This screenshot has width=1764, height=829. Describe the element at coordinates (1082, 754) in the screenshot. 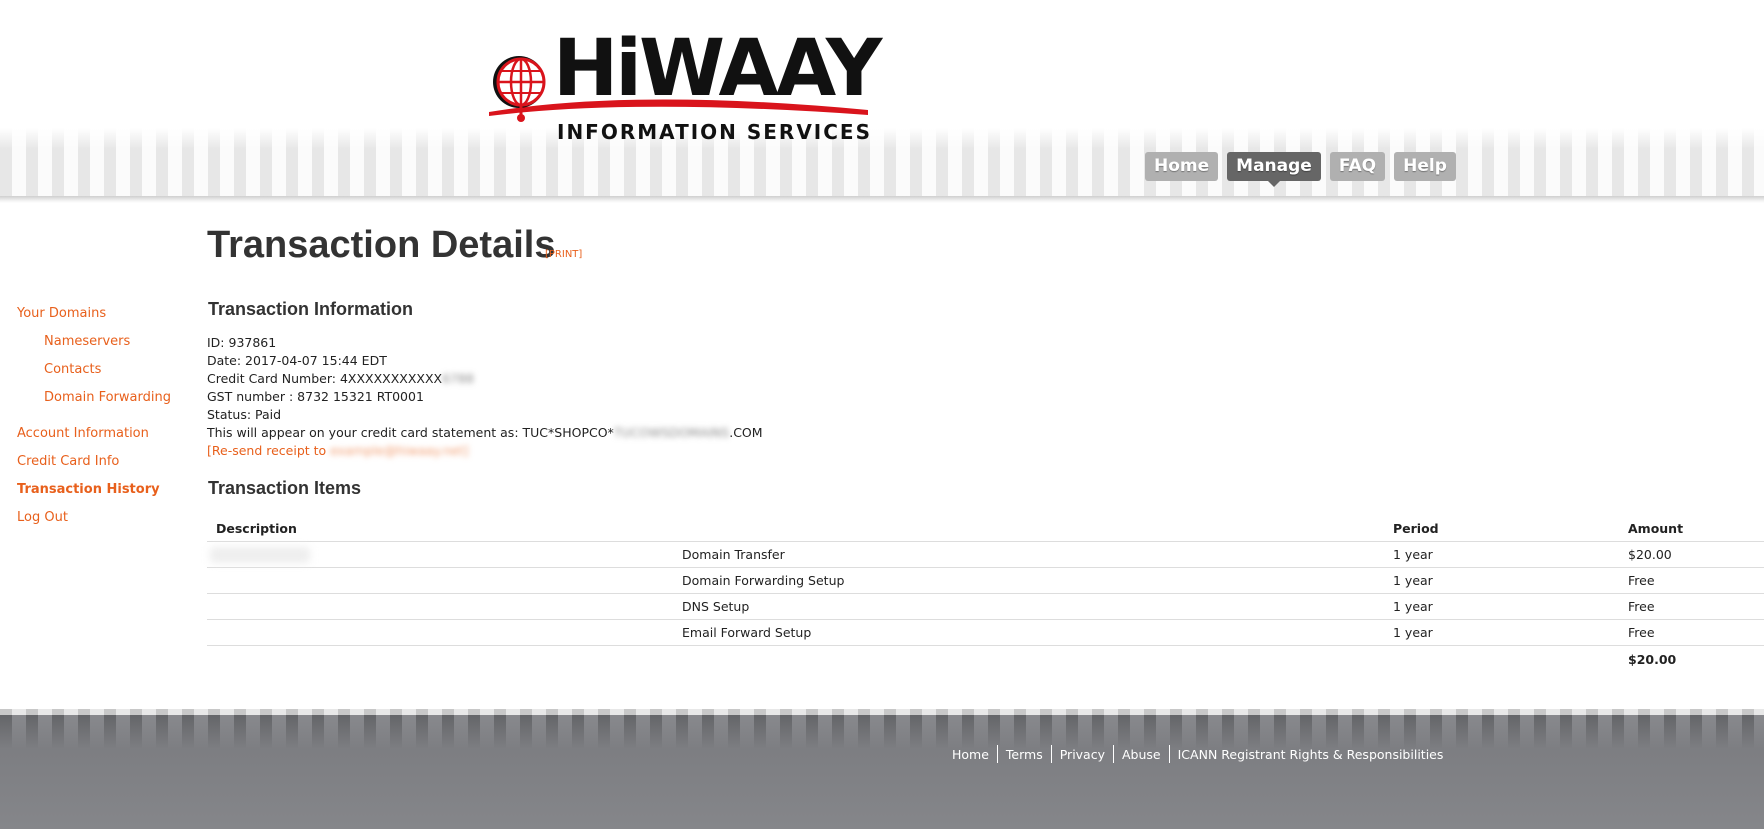

I see `footer-link-privacy: Privacy` at that location.